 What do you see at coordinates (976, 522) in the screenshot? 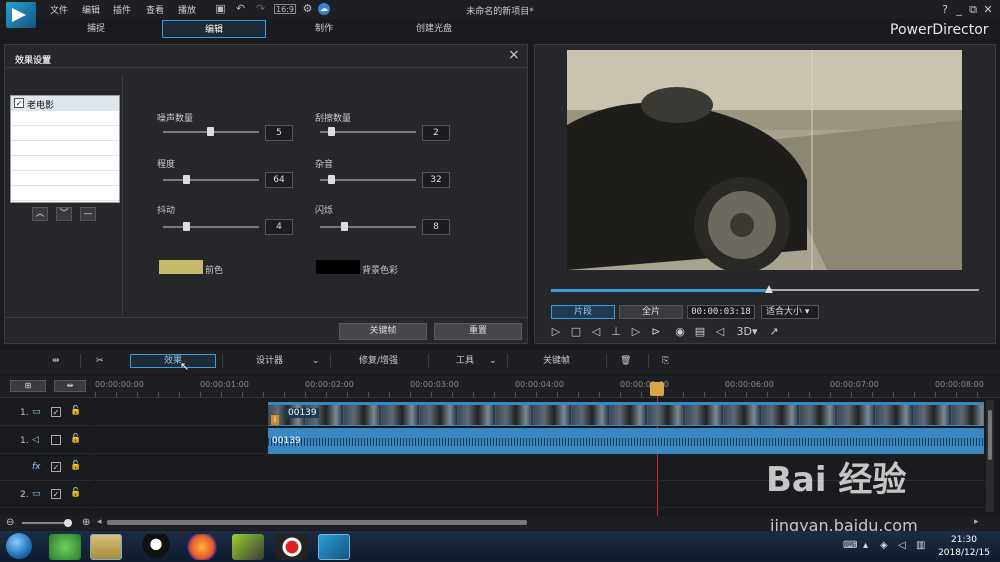
I see `scroll-right-icon: ▸` at bounding box center [976, 522].